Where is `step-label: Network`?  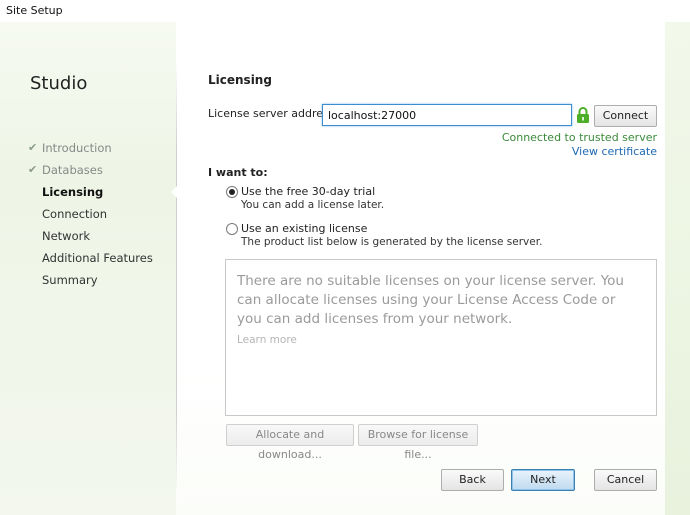
step-label: Network is located at coordinates (66, 236).